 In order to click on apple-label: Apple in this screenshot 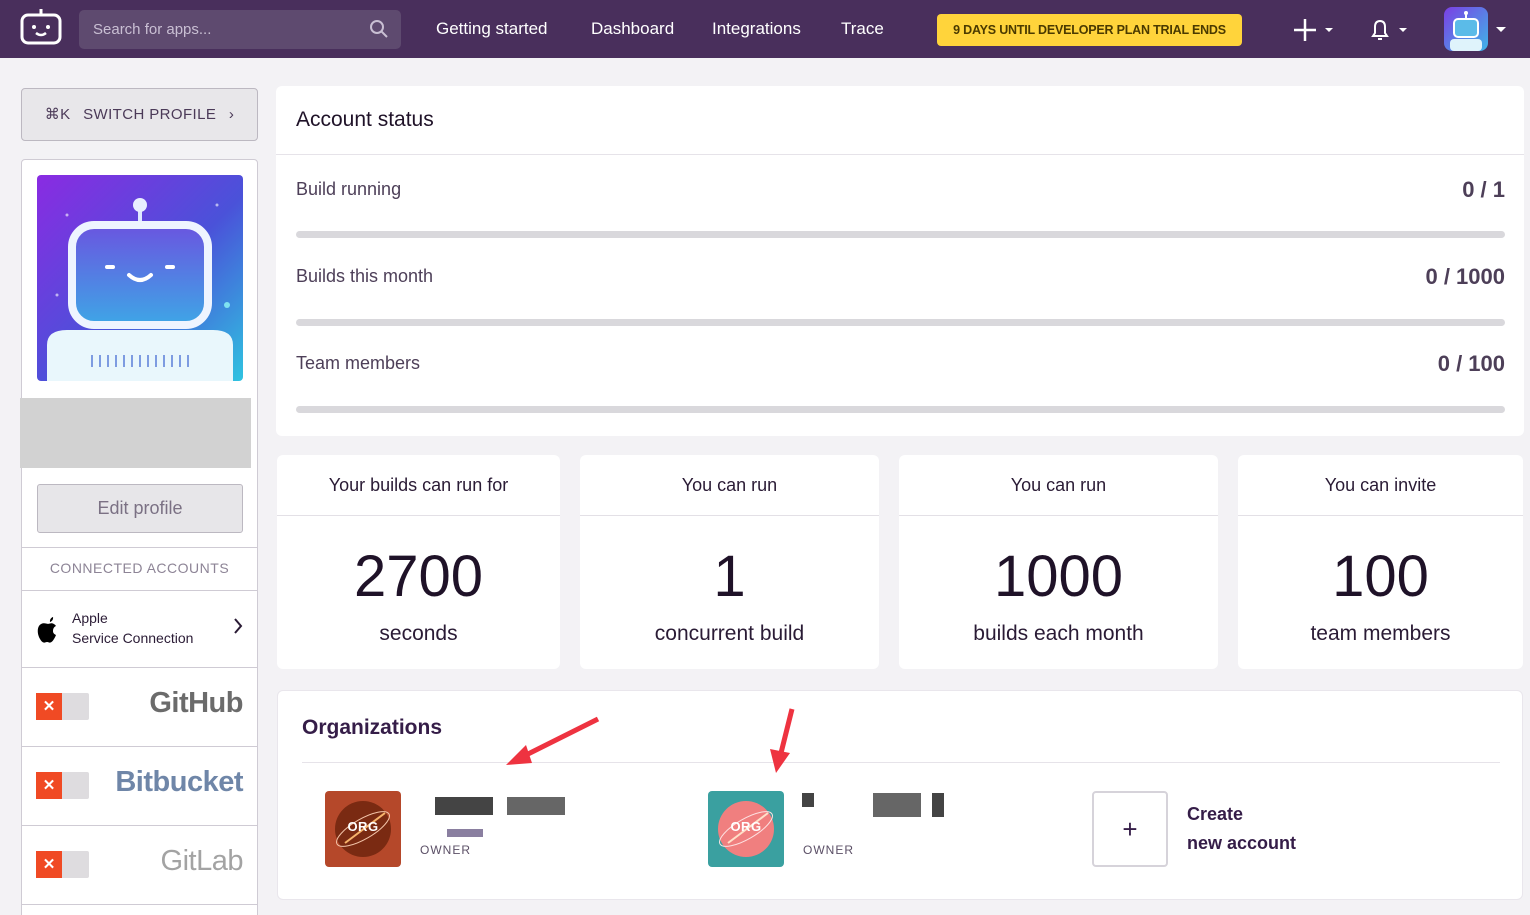, I will do `click(90, 618)`.